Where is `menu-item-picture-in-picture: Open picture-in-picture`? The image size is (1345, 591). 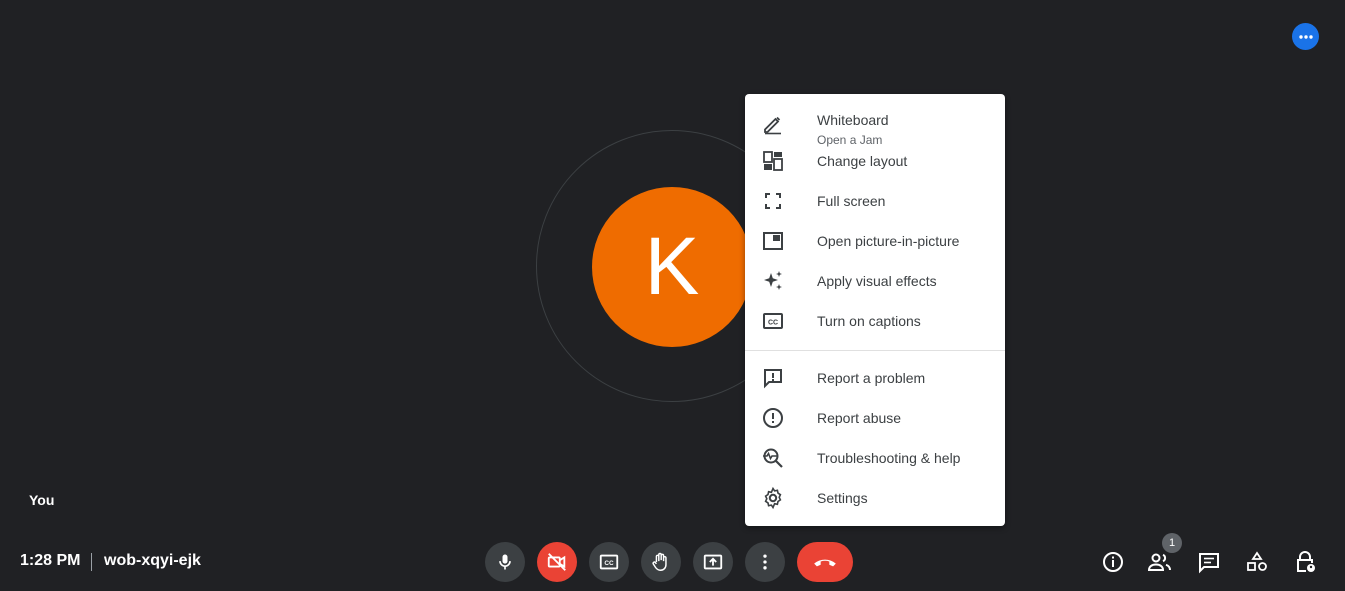
menu-item-picture-in-picture: Open picture-in-picture is located at coordinates (875, 241).